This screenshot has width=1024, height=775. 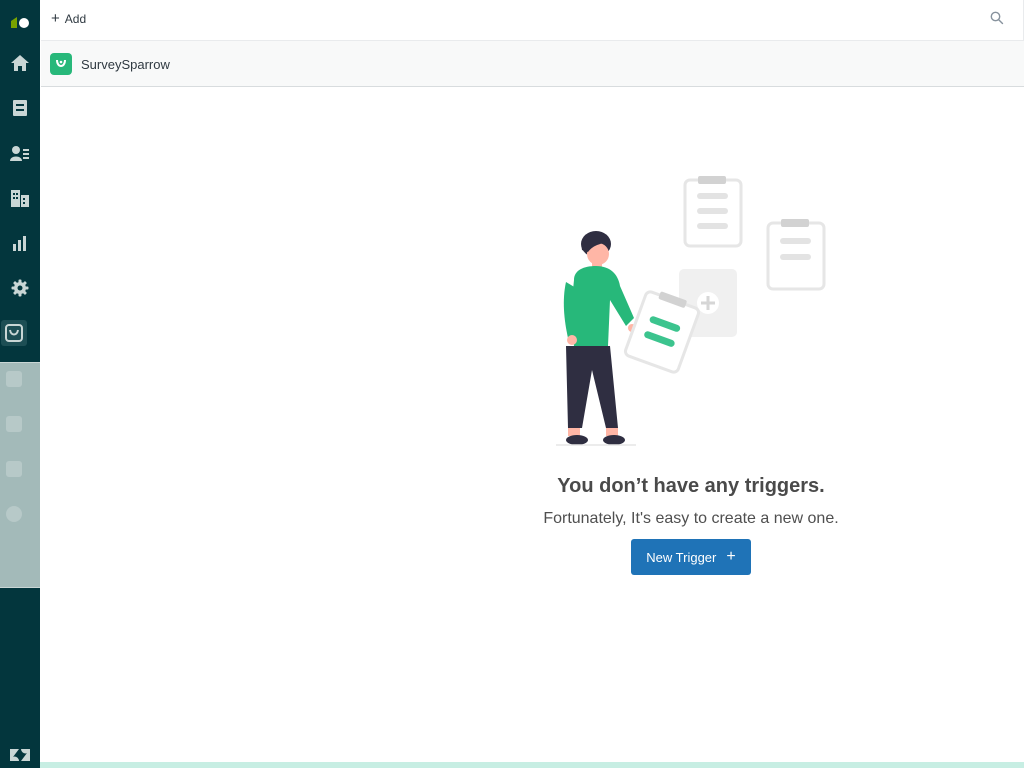 I want to click on nav-views, so click(x=20, y=108).